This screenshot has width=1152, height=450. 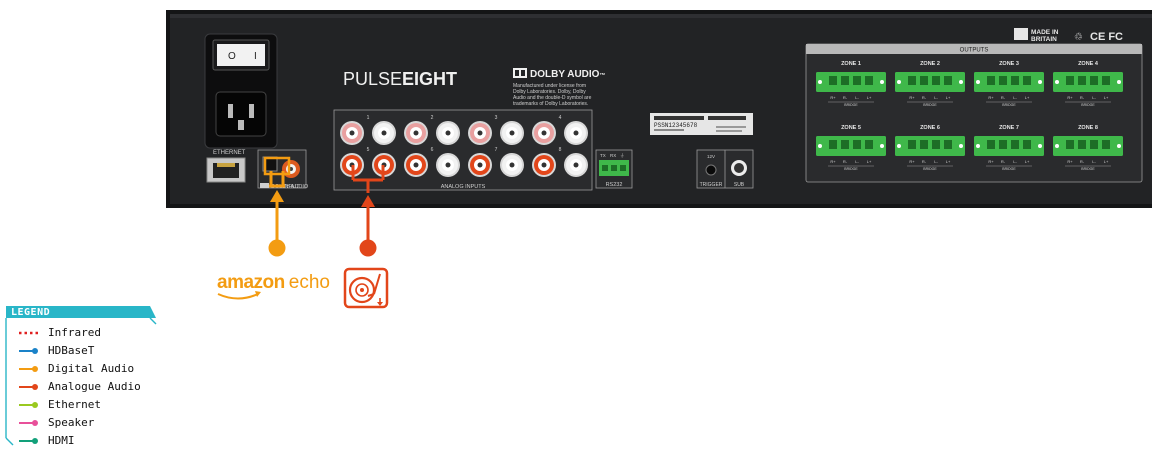 What do you see at coordinates (226, 166) in the screenshot?
I see `ethernet-port: ETHERNET` at bounding box center [226, 166].